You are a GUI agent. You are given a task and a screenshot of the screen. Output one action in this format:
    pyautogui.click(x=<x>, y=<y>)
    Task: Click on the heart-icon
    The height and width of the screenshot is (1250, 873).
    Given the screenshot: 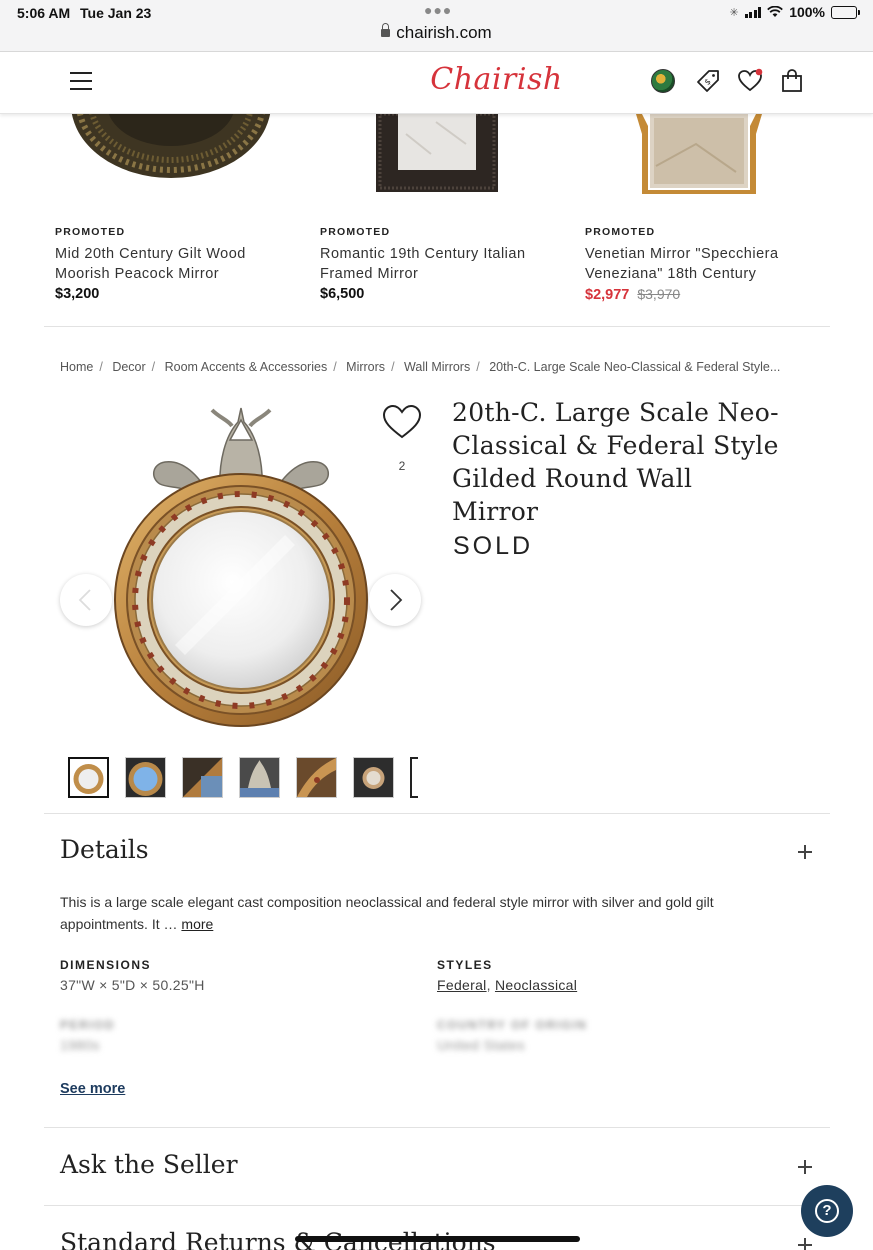 What is the action you would take?
    pyautogui.click(x=750, y=81)
    